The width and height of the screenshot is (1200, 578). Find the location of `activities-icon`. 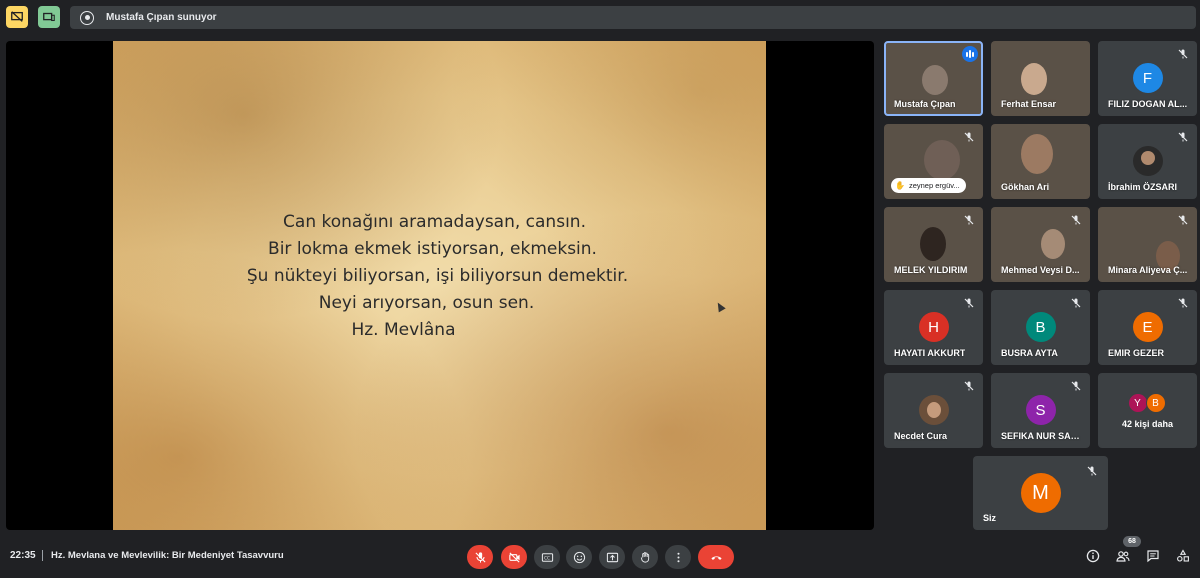

activities-icon is located at coordinates (1183, 555).